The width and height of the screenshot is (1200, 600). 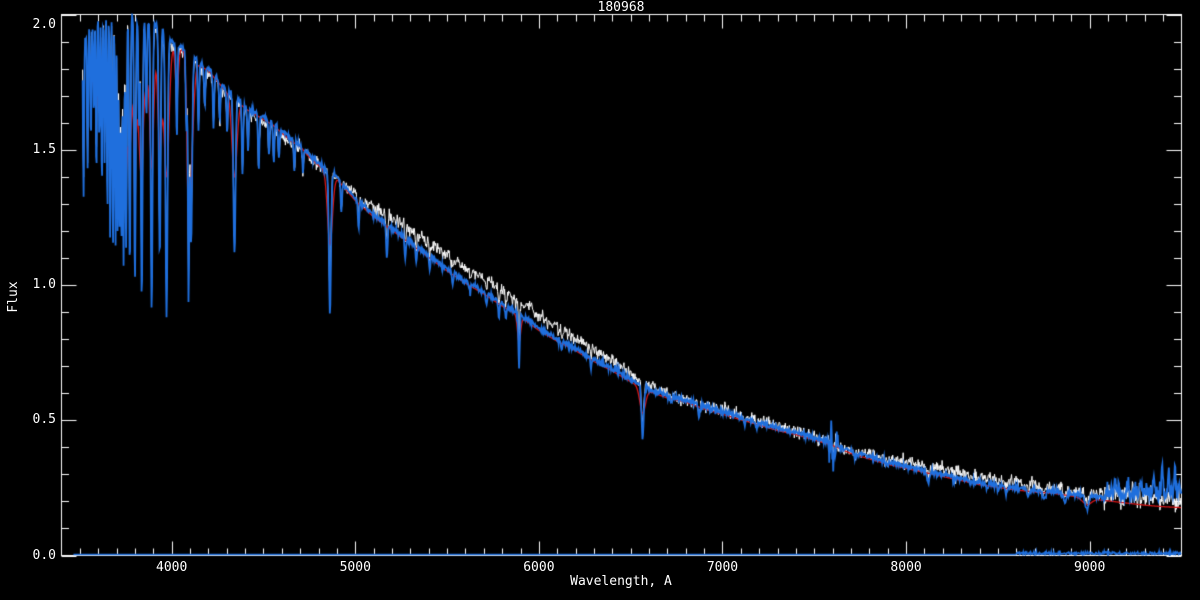 I want to click on y-tick-label: 0.0, so click(x=44, y=555).